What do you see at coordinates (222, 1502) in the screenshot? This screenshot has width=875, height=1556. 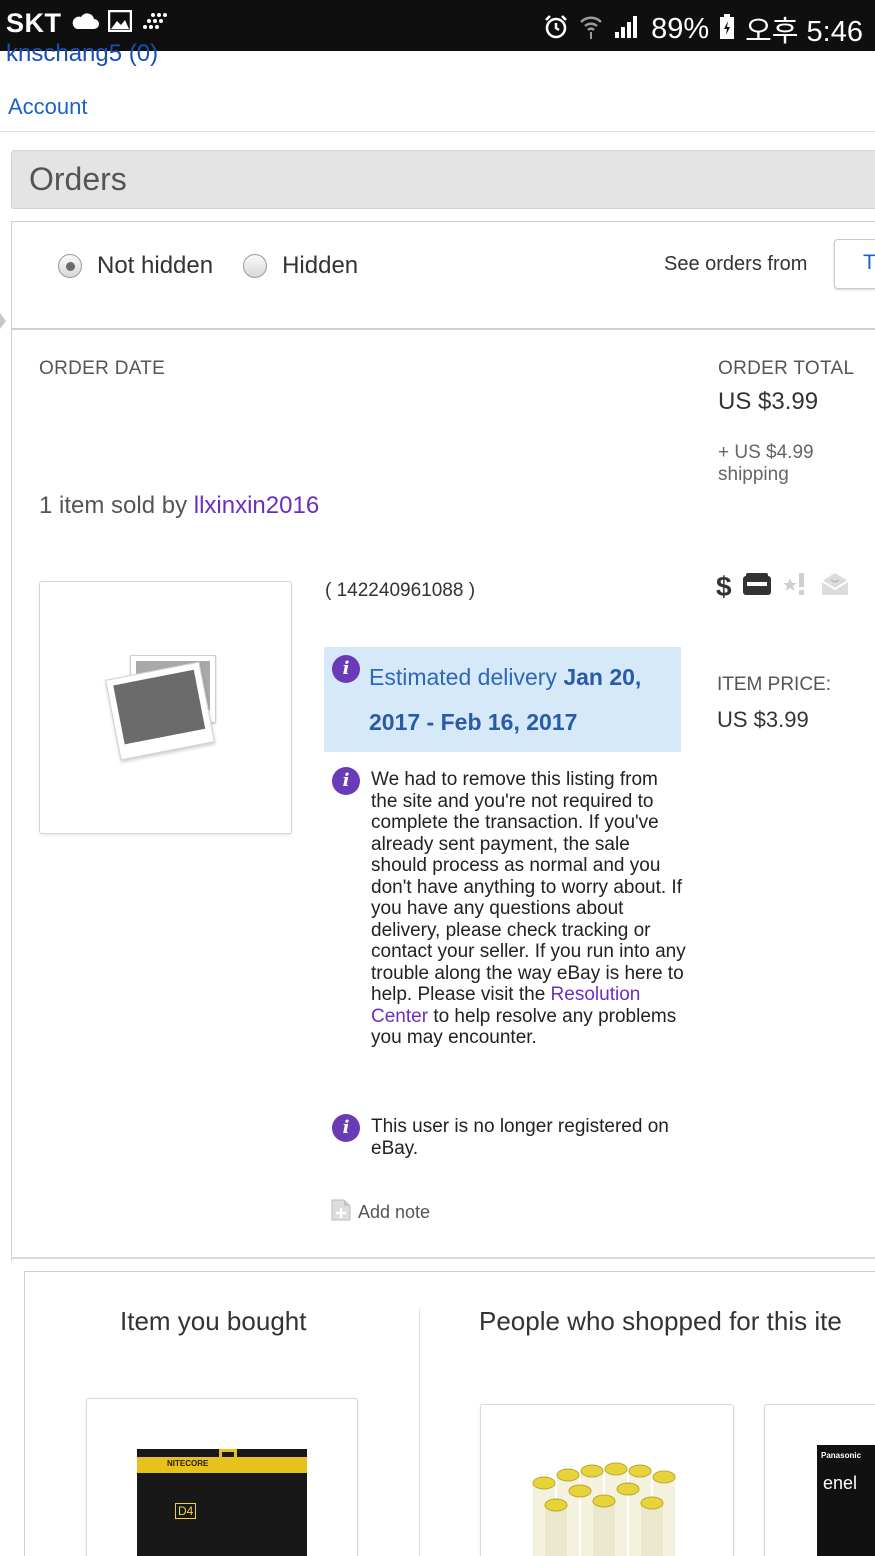 I see `charger-product-image: NITECORE D4` at bounding box center [222, 1502].